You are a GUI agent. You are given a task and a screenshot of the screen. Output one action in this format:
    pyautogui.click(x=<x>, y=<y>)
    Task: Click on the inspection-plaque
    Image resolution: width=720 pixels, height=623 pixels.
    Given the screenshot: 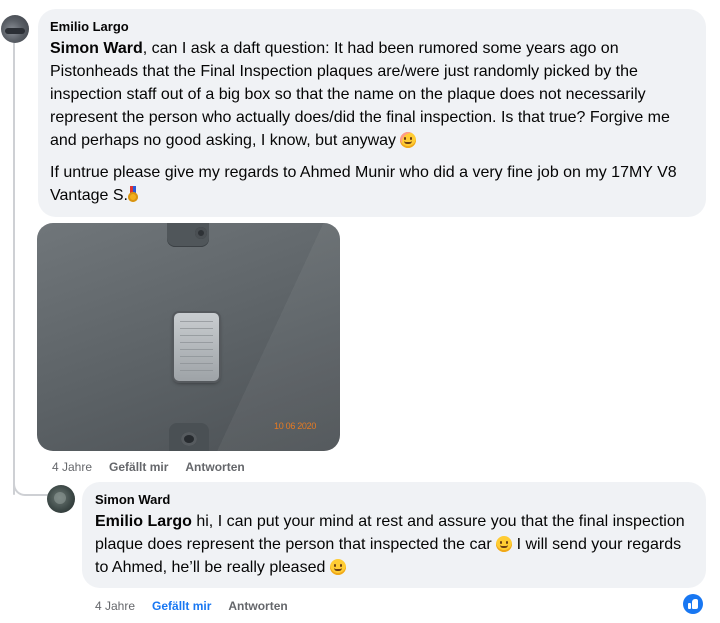 What is the action you would take?
    pyautogui.click(x=196, y=347)
    